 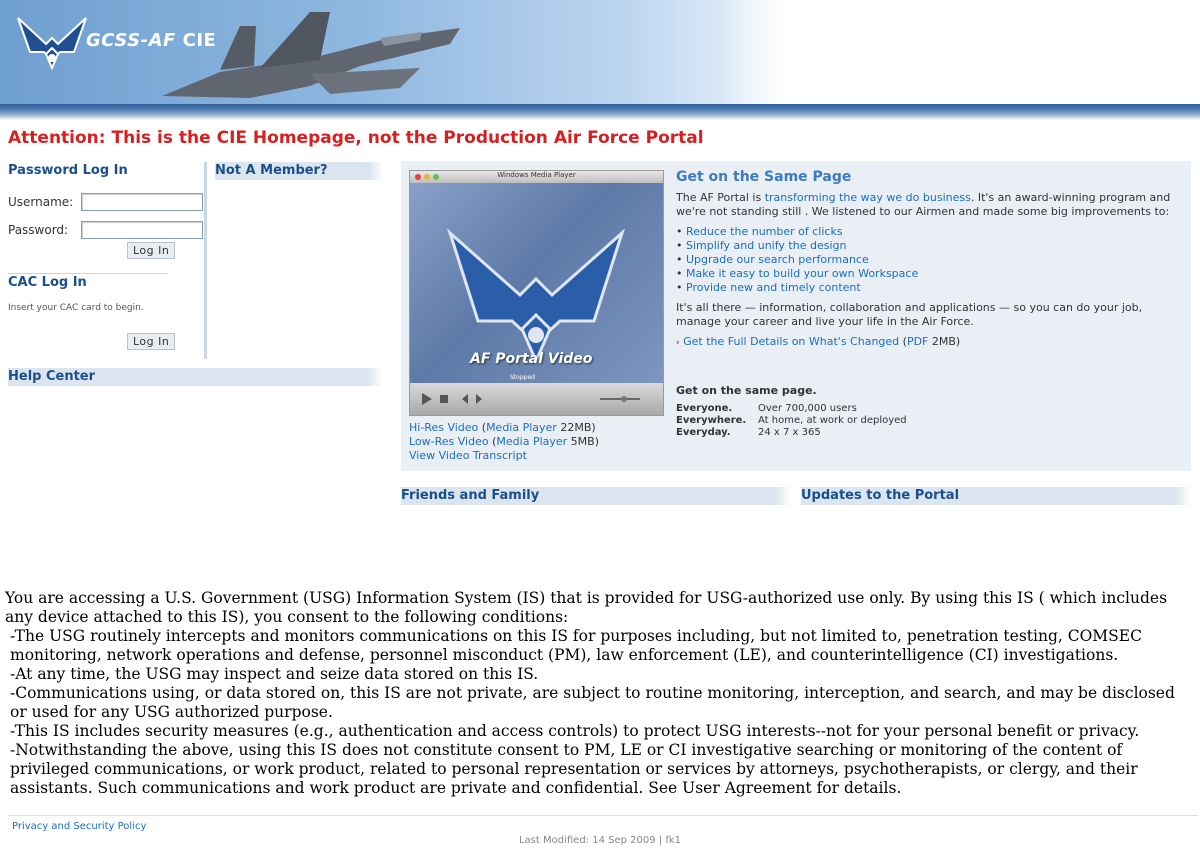 I want to click on lores-row: Low-Res Video (Media Player 5MB), so click(x=504, y=441).